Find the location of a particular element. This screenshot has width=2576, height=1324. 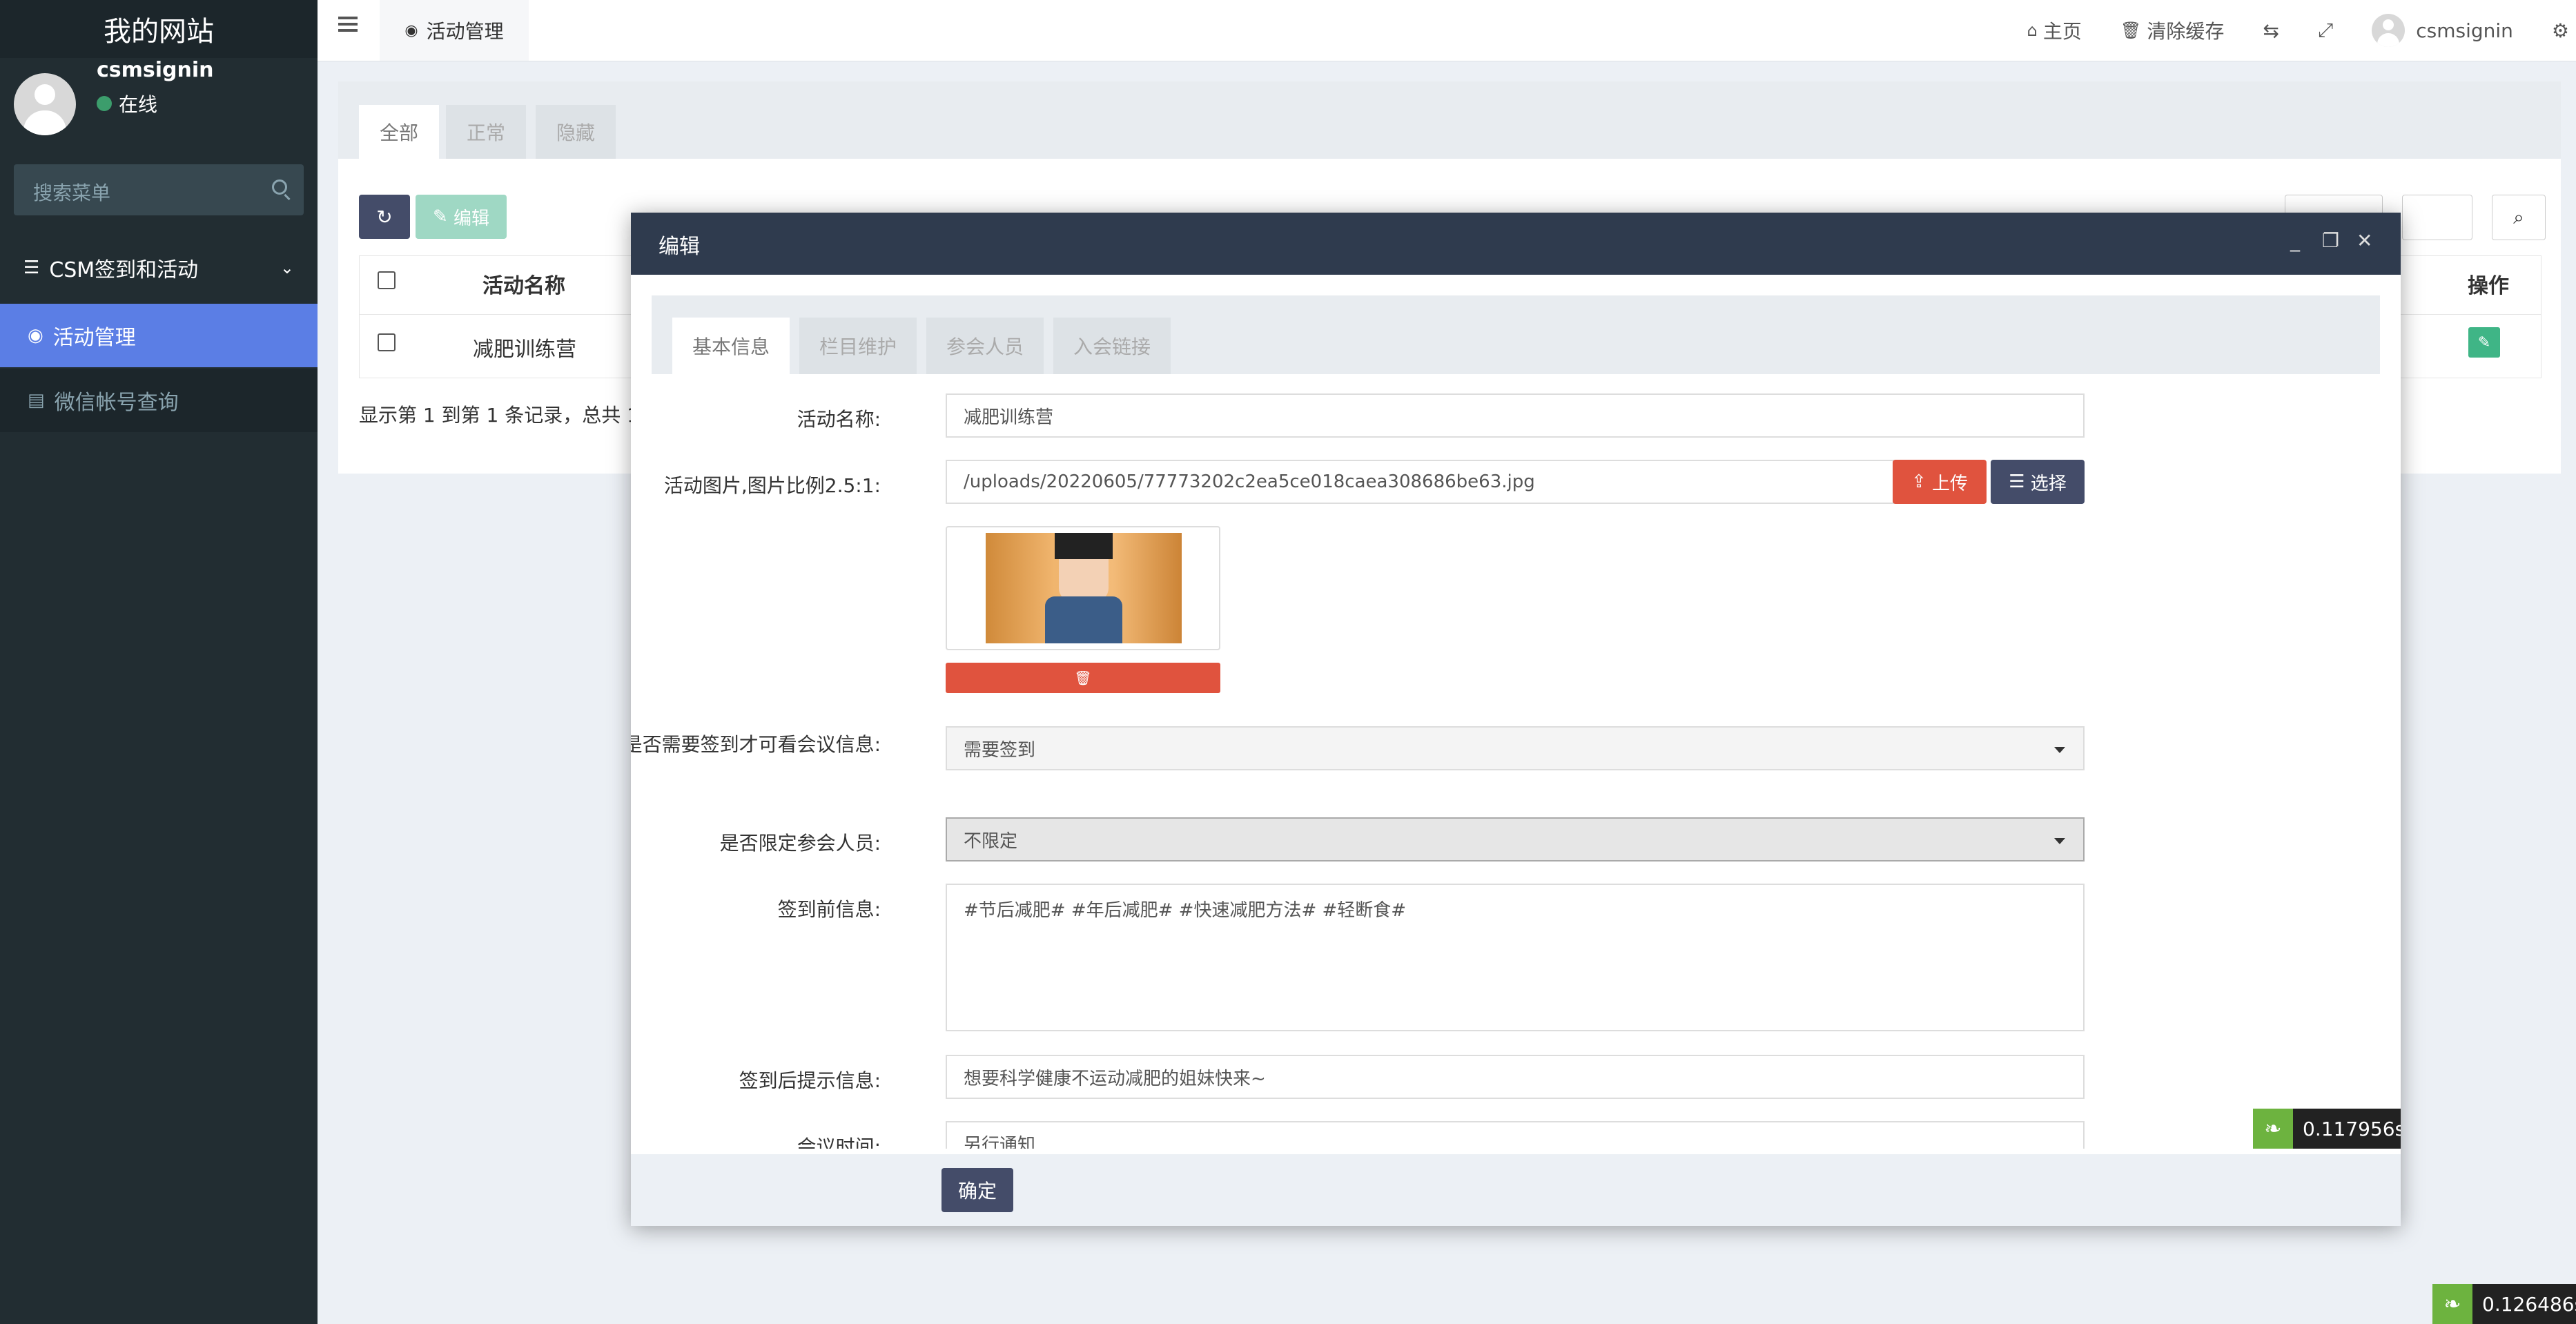

search-icon is located at coordinates (279, 187).